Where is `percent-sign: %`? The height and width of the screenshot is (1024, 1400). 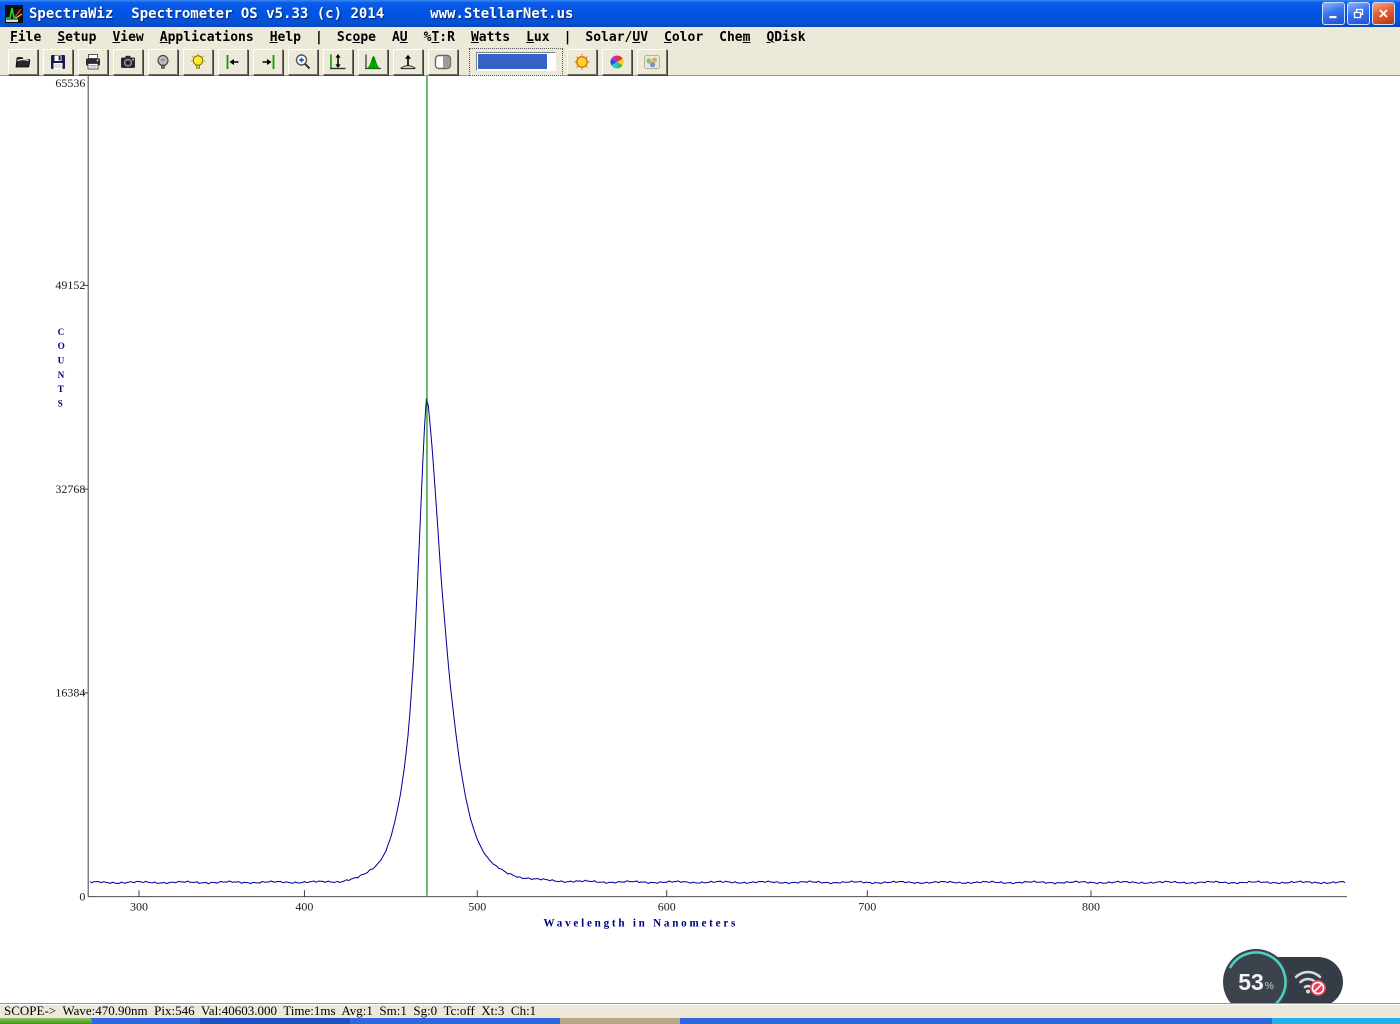
percent-sign: % is located at coordinates (1269, 986).